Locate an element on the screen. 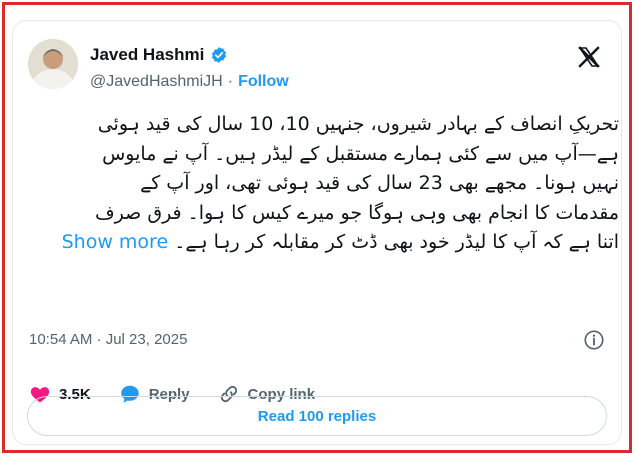 This screenshot has height=460, width=640. author-handle-row: @JavedHashmiJH · Follow is located at coordinates (189, 82).